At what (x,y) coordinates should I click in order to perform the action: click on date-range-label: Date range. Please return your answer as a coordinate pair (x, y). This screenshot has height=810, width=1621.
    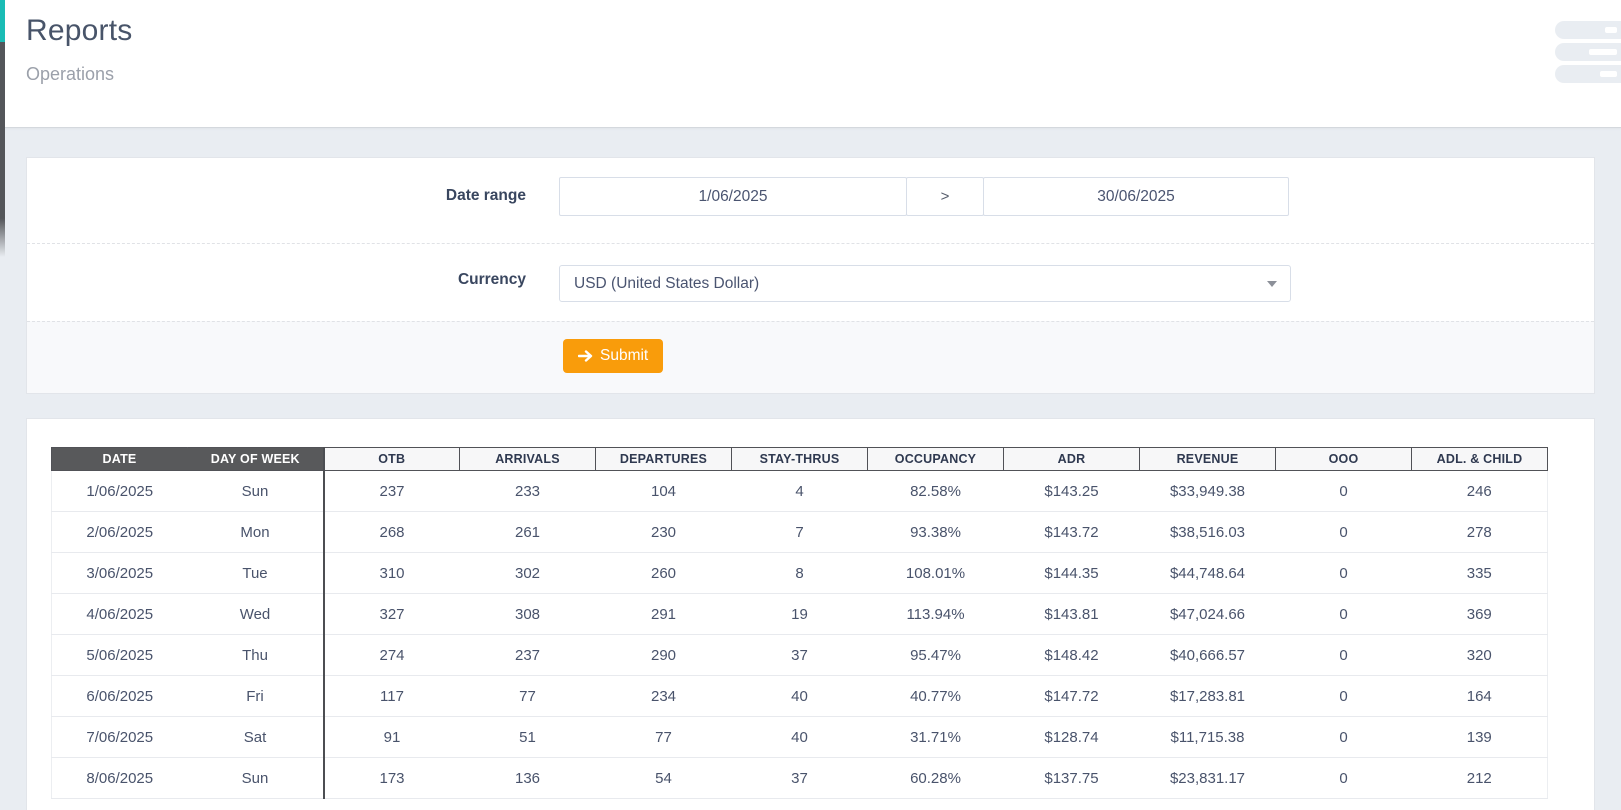
    Looking at the image, I should click on (485, 195).